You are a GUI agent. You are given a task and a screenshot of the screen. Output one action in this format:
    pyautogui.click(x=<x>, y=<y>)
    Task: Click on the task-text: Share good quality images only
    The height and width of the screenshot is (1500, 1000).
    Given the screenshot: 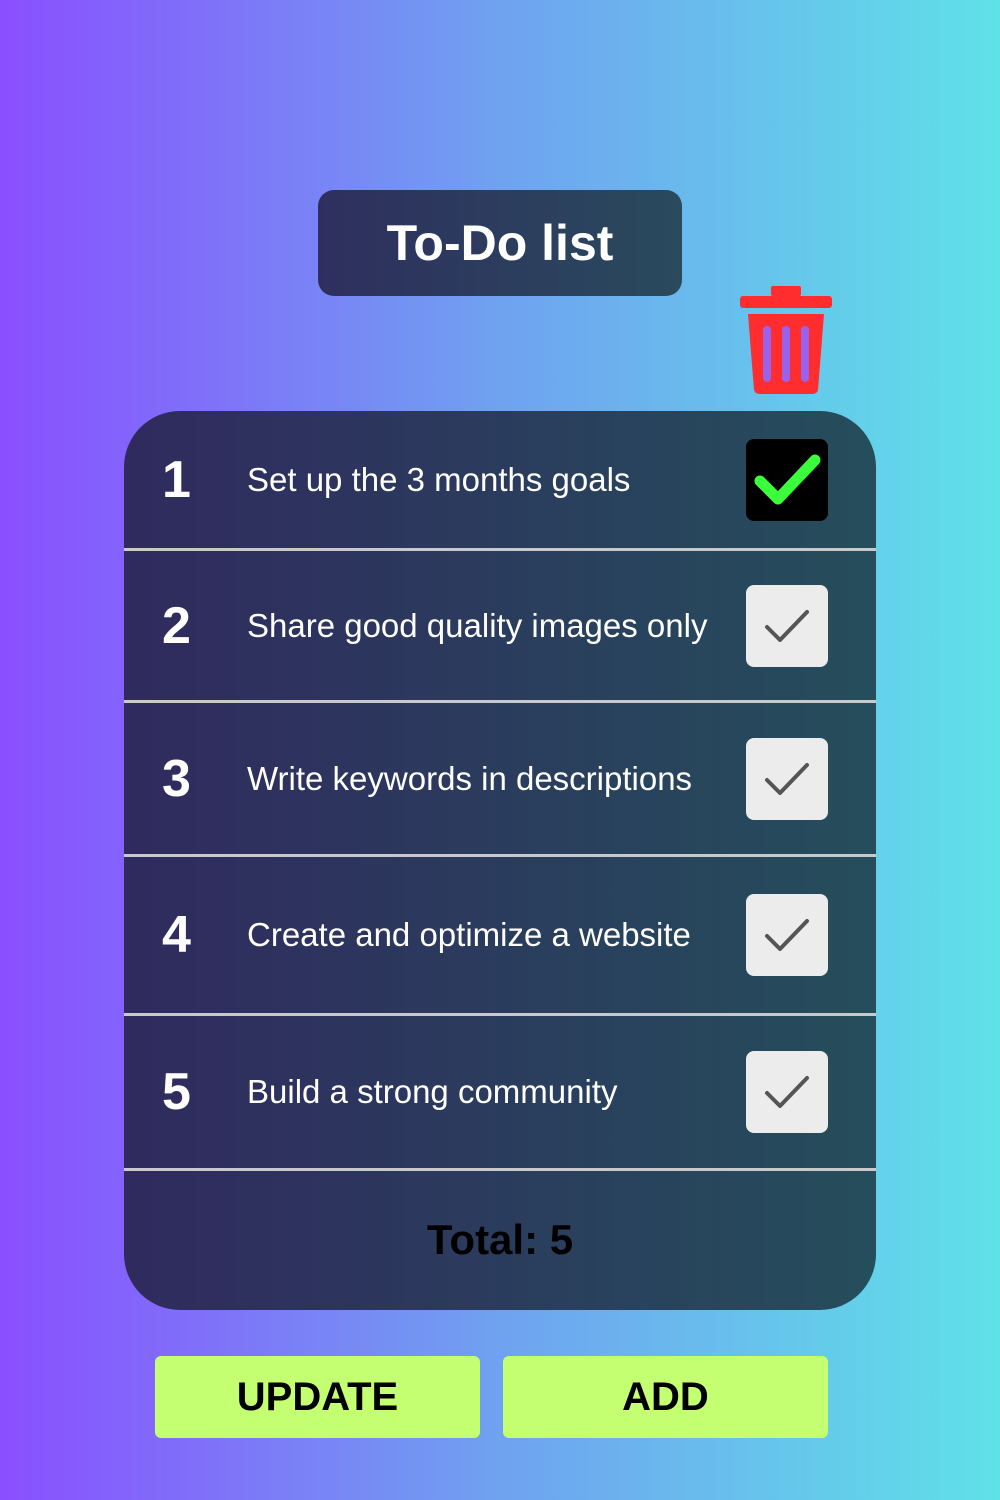 What is the action you would take?
    pyautogui.click(x=477, y=625)
    